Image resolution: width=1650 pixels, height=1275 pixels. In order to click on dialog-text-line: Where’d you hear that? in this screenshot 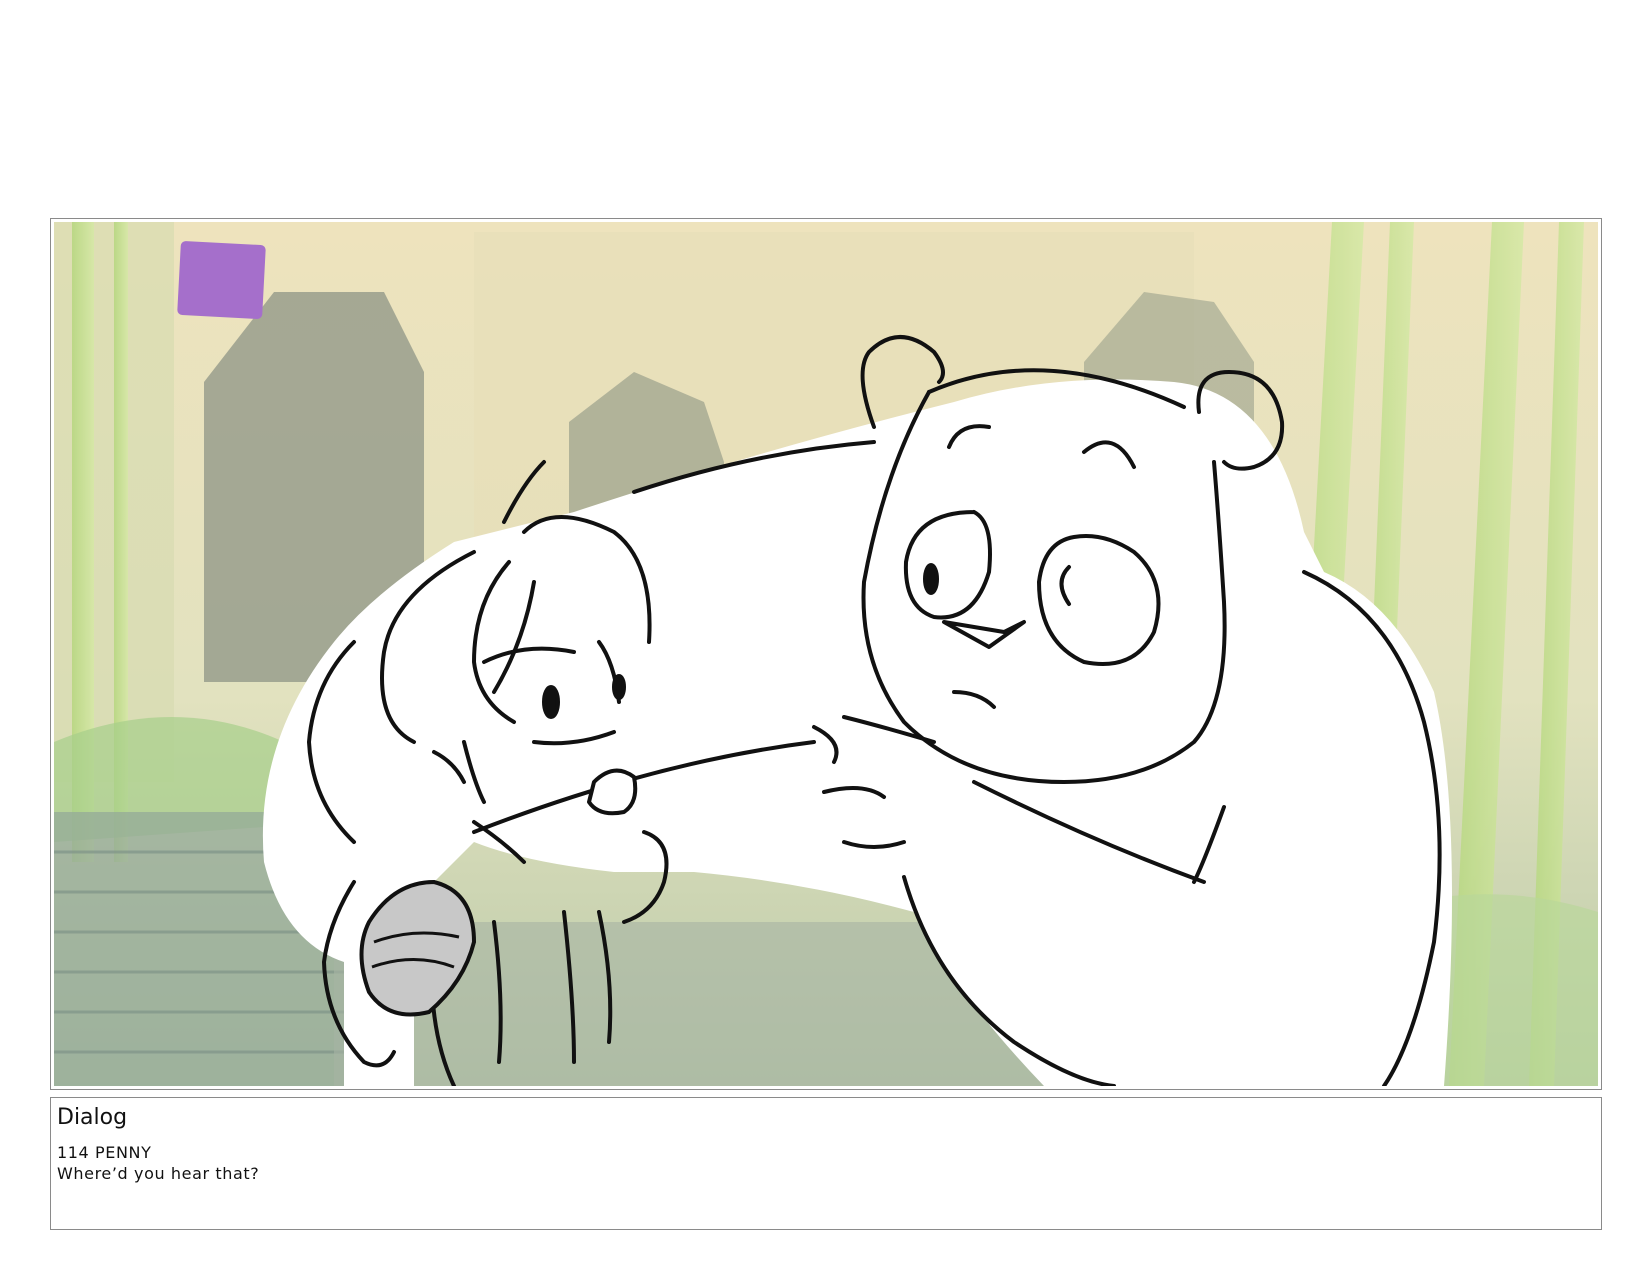, I will do `click(158, 1173)`.